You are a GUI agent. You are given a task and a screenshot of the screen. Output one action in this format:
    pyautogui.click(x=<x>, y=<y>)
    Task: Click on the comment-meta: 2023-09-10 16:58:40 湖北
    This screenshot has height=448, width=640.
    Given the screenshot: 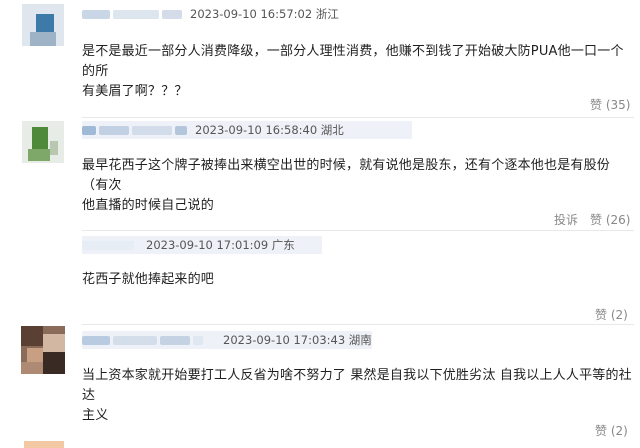 What is the action you would take?
    pyautogui.click(x=247, y=130)
    